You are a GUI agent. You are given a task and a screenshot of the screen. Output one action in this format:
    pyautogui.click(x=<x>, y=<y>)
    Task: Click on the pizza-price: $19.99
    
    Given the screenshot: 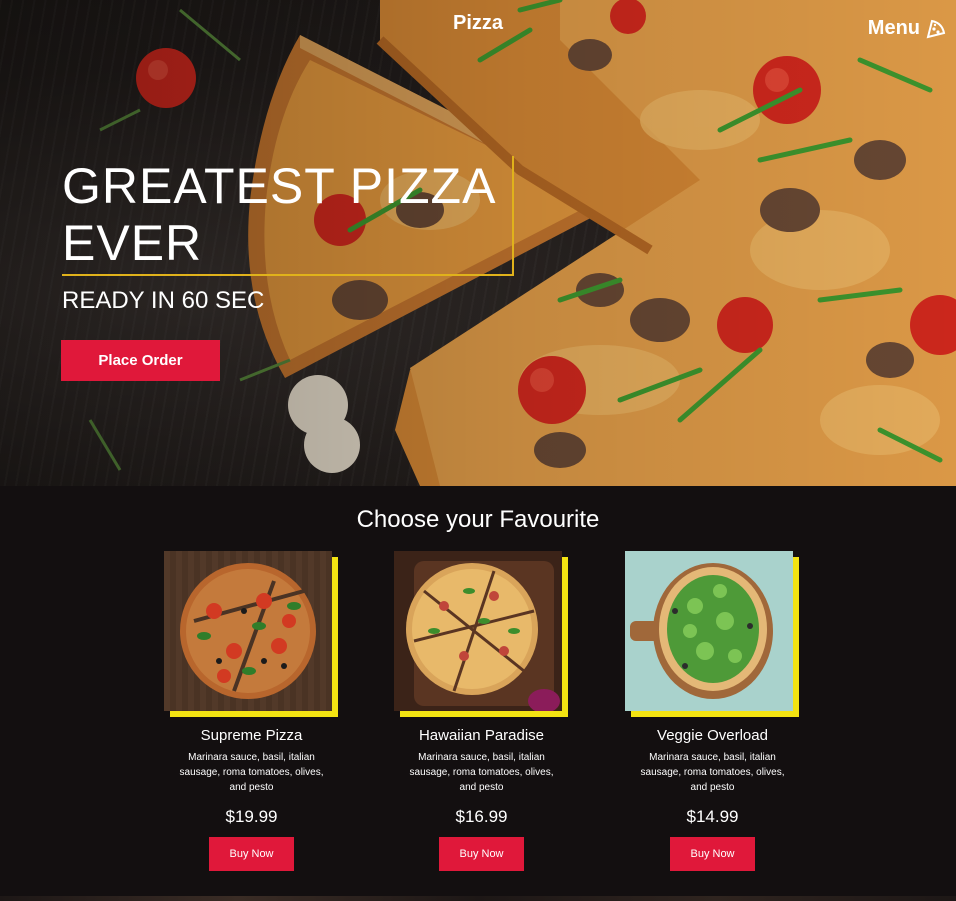 What is the action you would take?
    pyautogui.click(x=251, y=816)
    